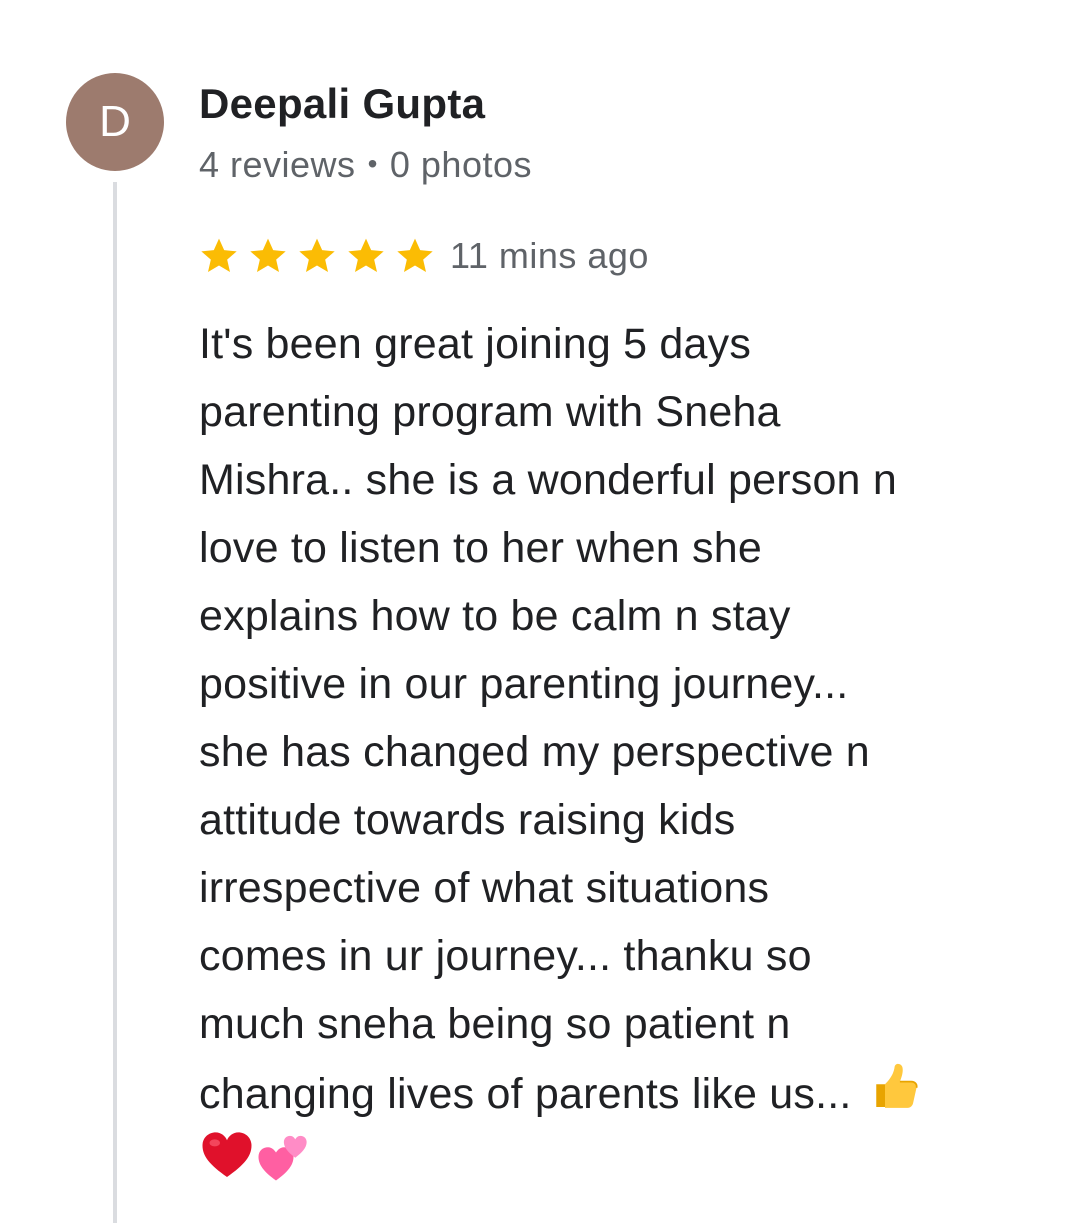 The height and width of the screenshot is (1223, 1080). What do you see at coordinates (495, 1024) in the screenshot?
I see `review-line: much sneha being so patient n` at bounding box center [495, 1024].